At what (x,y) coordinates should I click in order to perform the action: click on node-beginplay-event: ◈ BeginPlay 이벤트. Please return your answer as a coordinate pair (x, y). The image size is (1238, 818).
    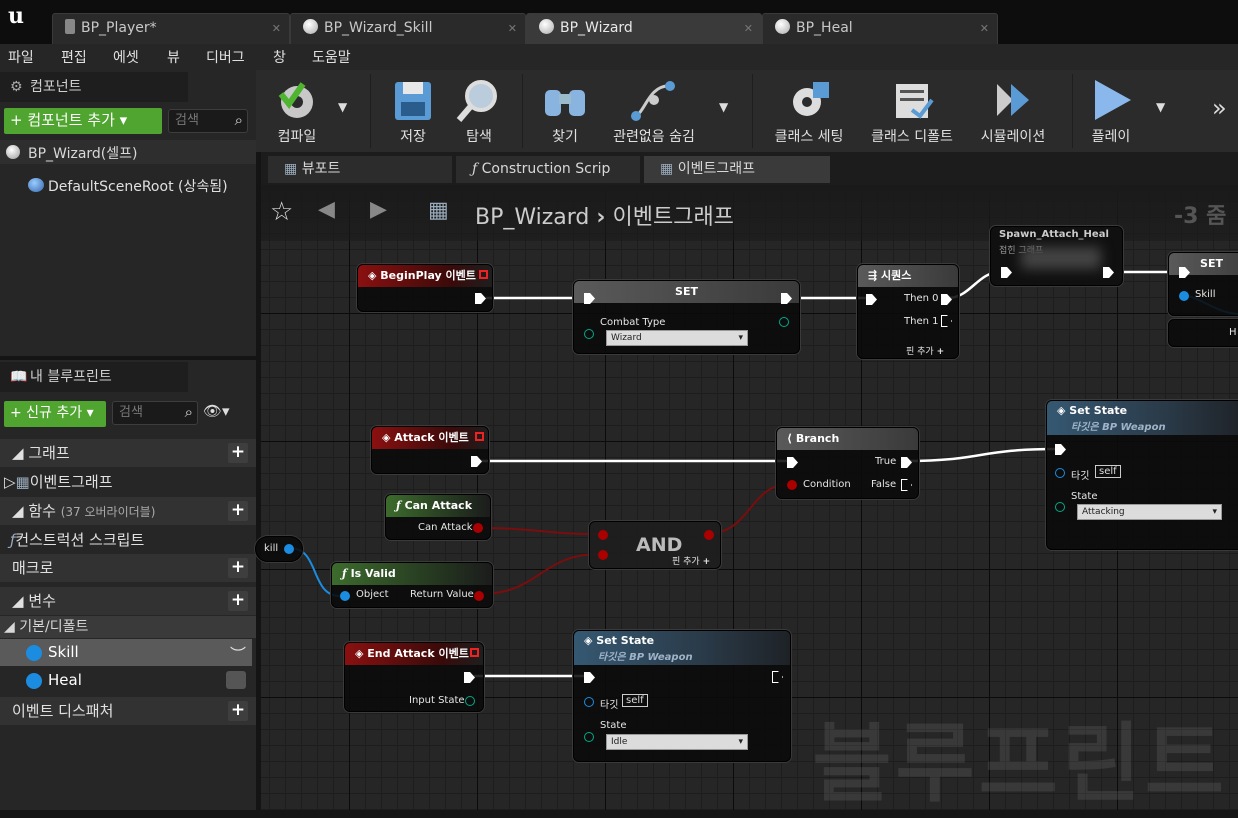
    Looking at the image, I should click on (425, 288).